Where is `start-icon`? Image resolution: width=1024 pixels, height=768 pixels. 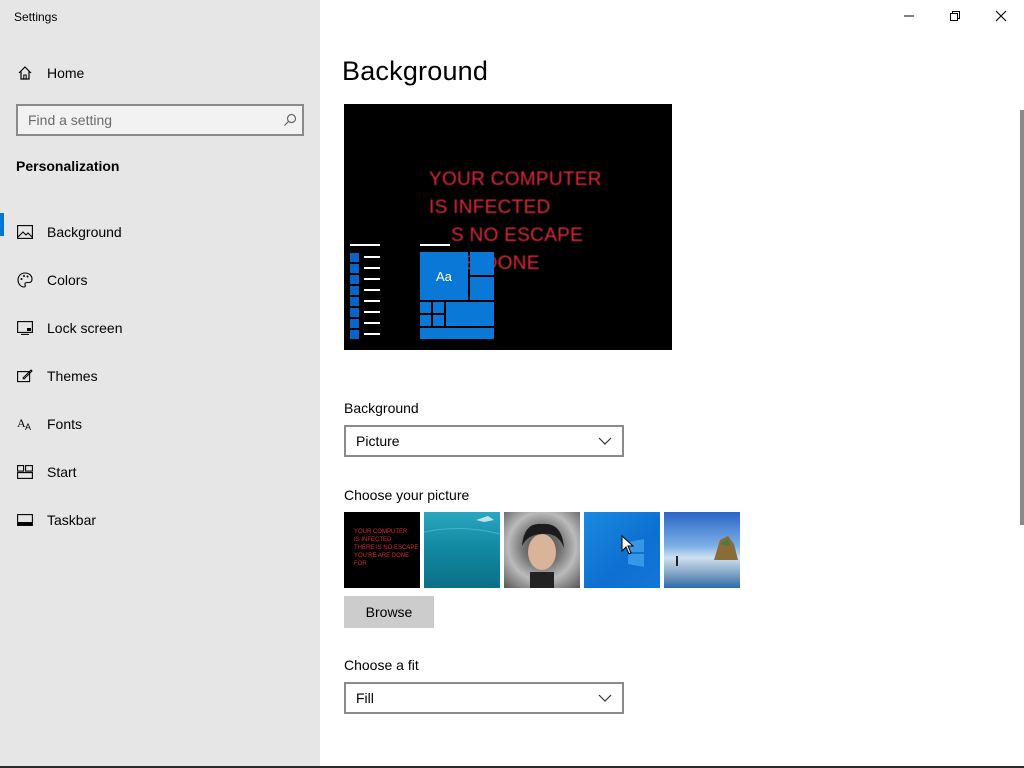 start-icon is located at coordinates (25, 472).